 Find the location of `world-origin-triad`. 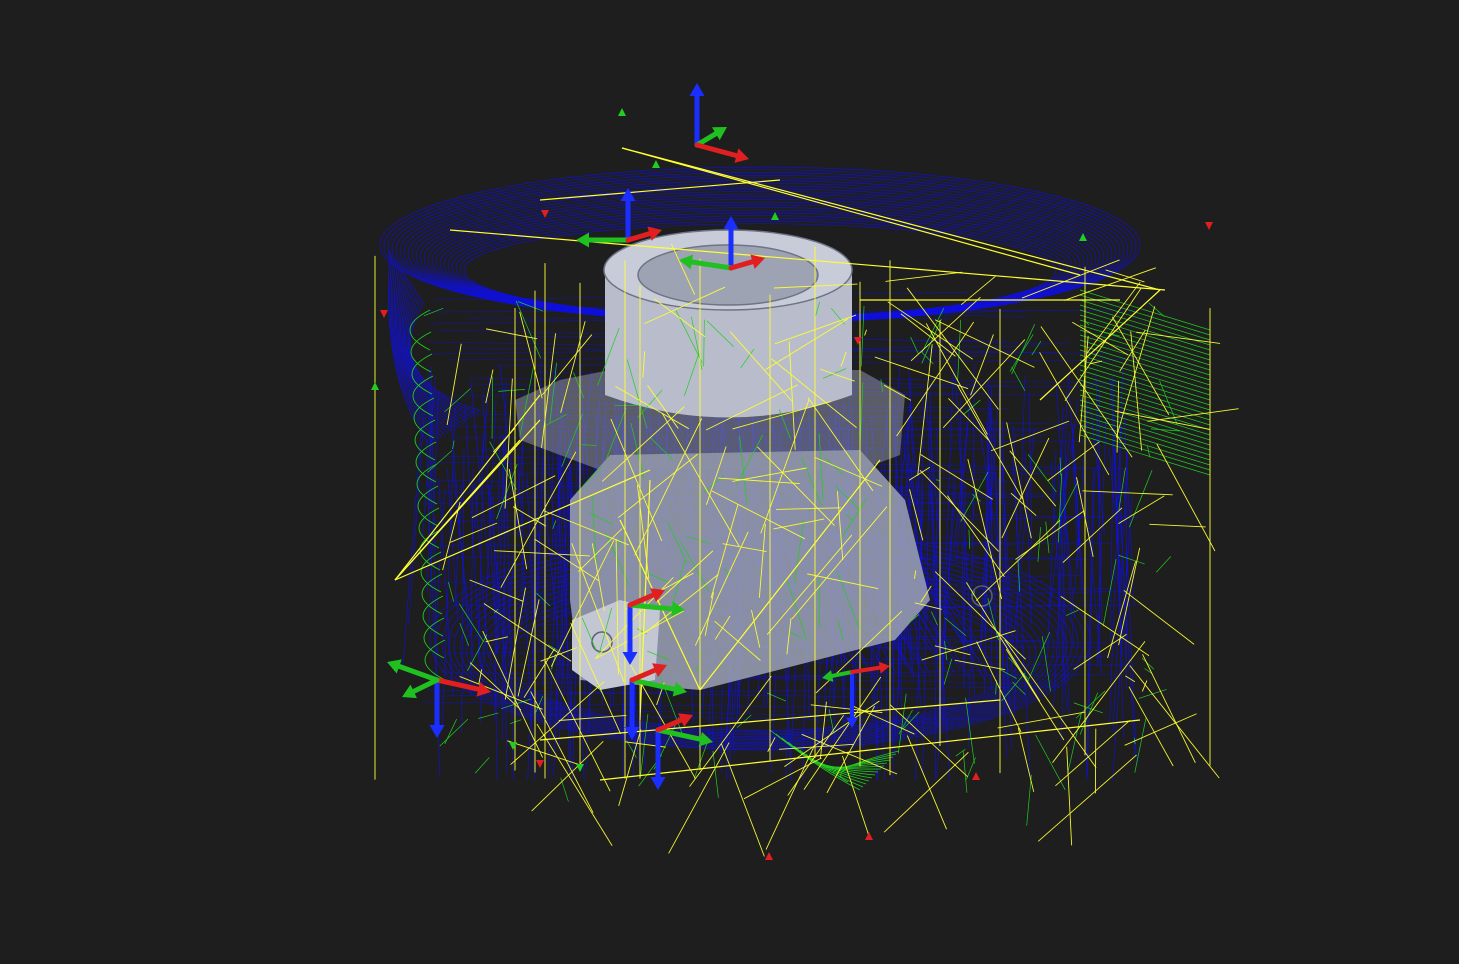

world-origin-triad is located at coordinates (719, 123).